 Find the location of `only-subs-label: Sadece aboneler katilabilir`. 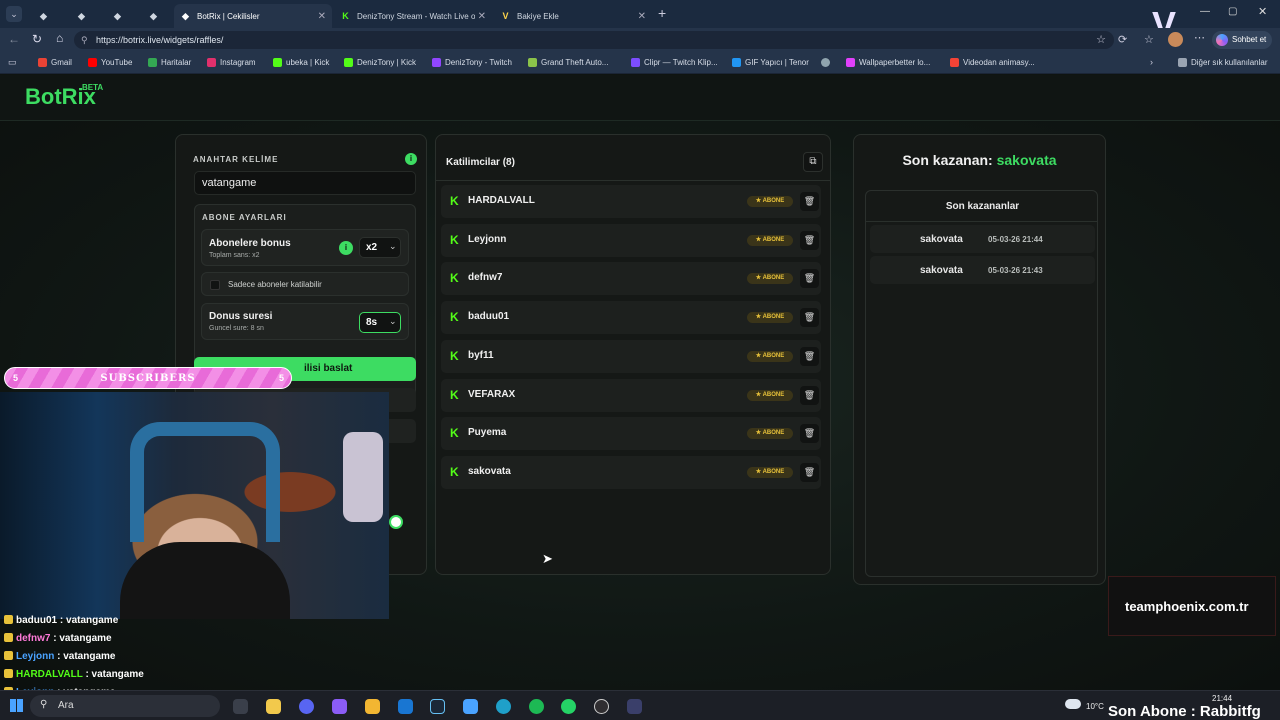

only-subs-label: Sadece aboneler katilabilir is located at coordinates (275, 284).